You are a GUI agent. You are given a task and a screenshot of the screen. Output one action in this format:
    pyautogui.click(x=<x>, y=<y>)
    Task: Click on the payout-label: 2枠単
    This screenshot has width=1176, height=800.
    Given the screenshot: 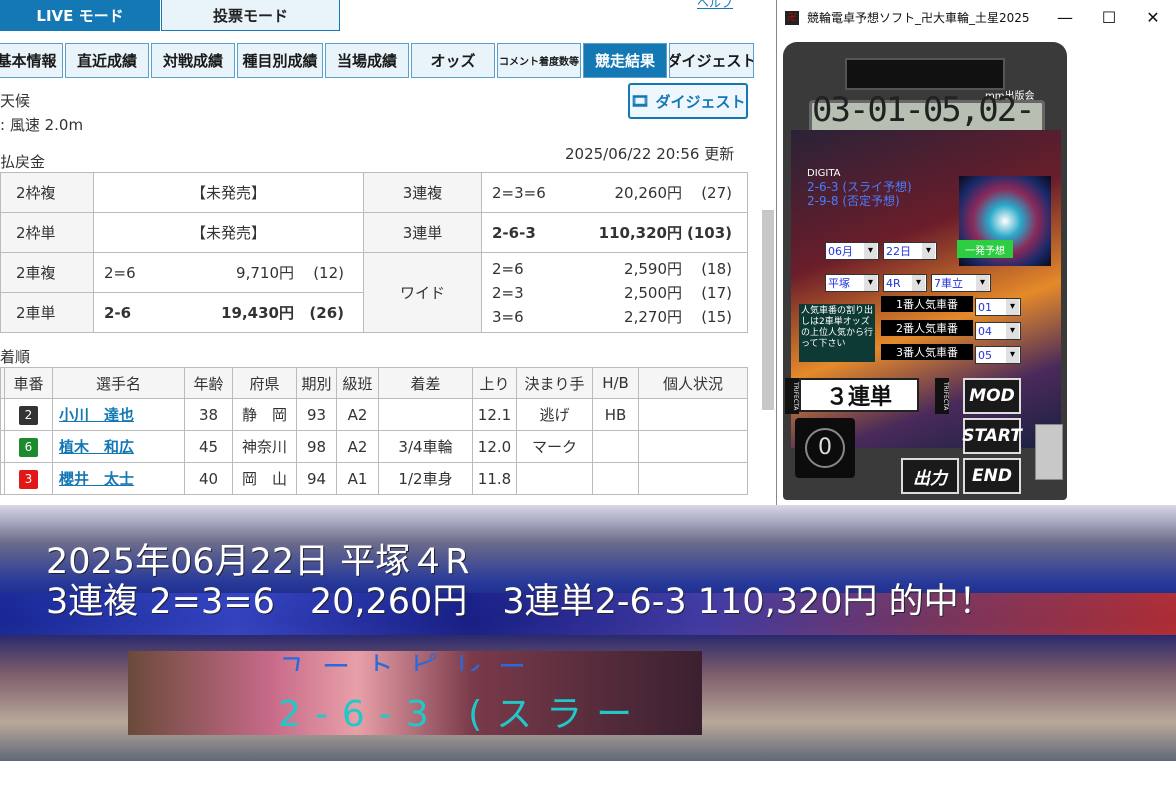 What is the action you would take?
    pyautogui.click(x=47, y=232)
    